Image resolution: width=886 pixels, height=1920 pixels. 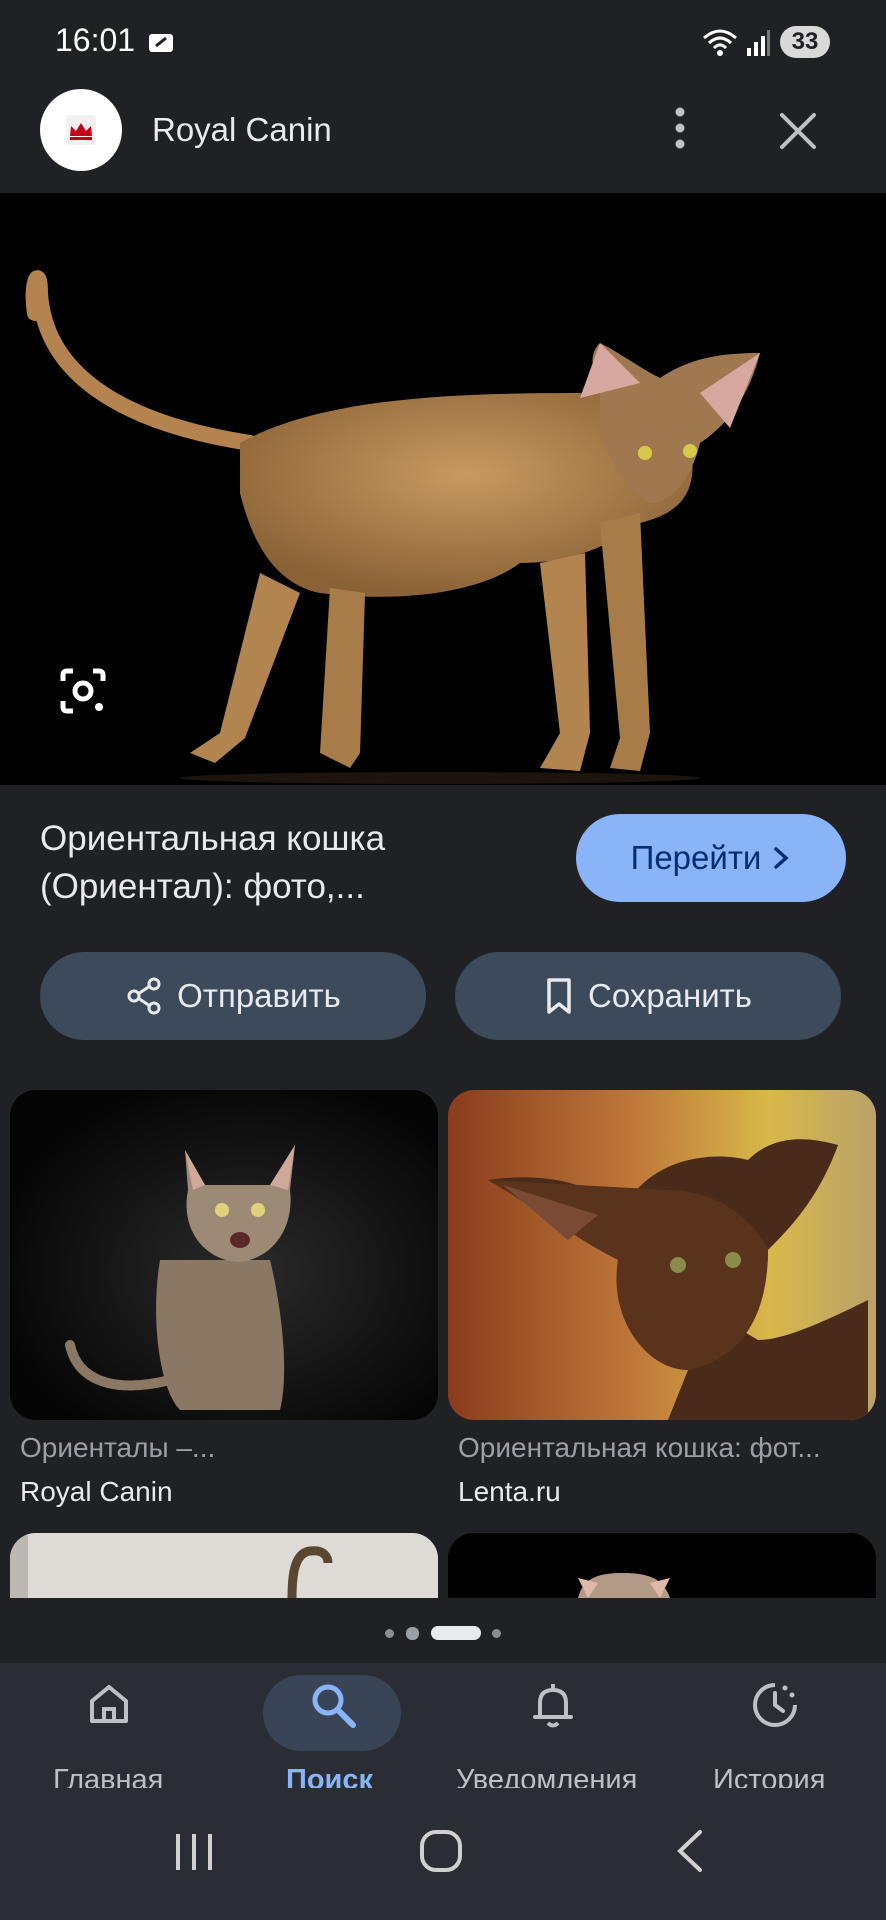 I want to click on search-icon, so click(x=334, y=1706).